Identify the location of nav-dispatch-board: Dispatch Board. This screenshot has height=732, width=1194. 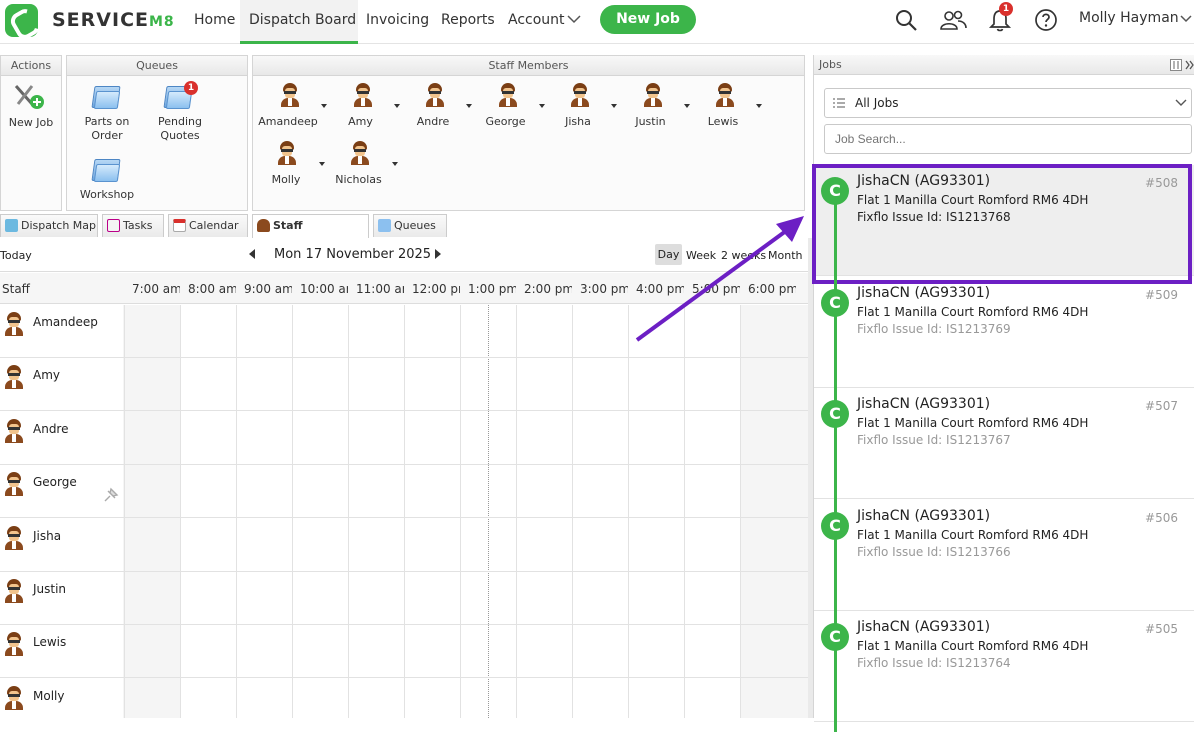
(299, 22).